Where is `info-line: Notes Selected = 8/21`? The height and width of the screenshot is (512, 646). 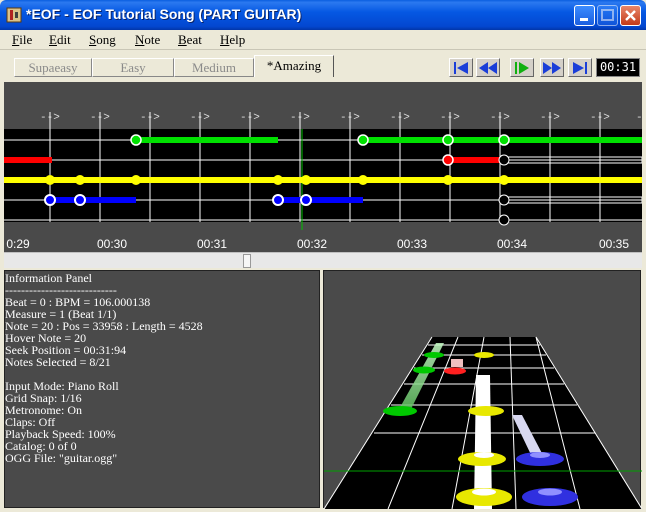 info-line: Notes Selected = 8/21 is located at coordinates (58, 362).